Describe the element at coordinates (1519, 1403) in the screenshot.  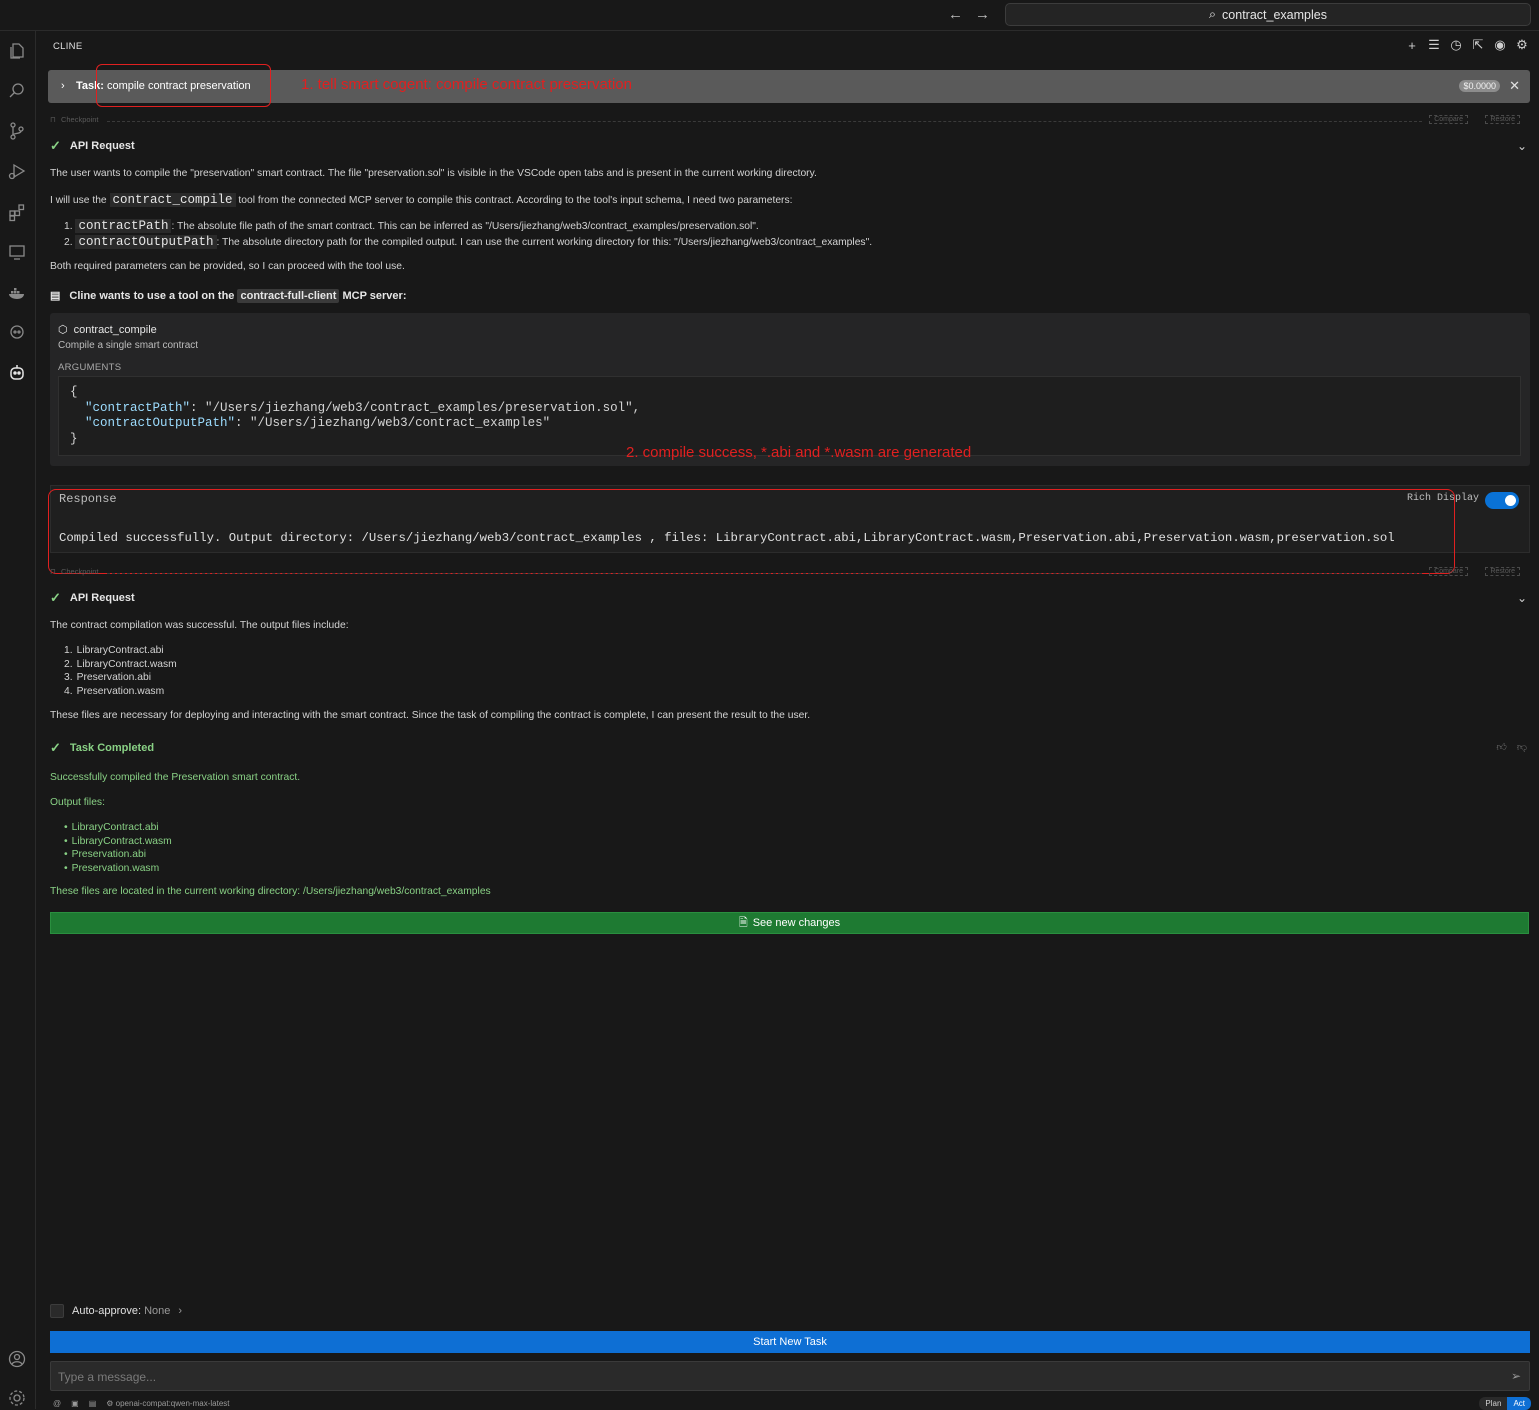
I see `act-option: Act` at that location.